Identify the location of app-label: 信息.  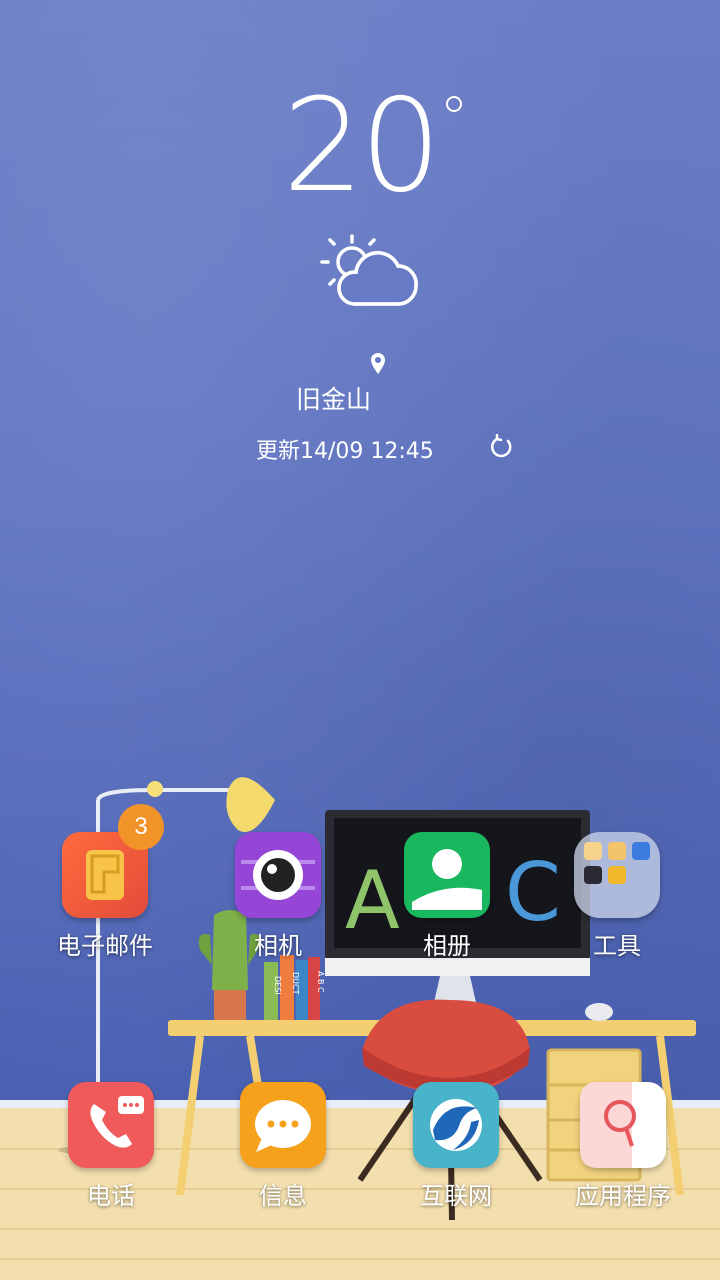
(283, 1196).